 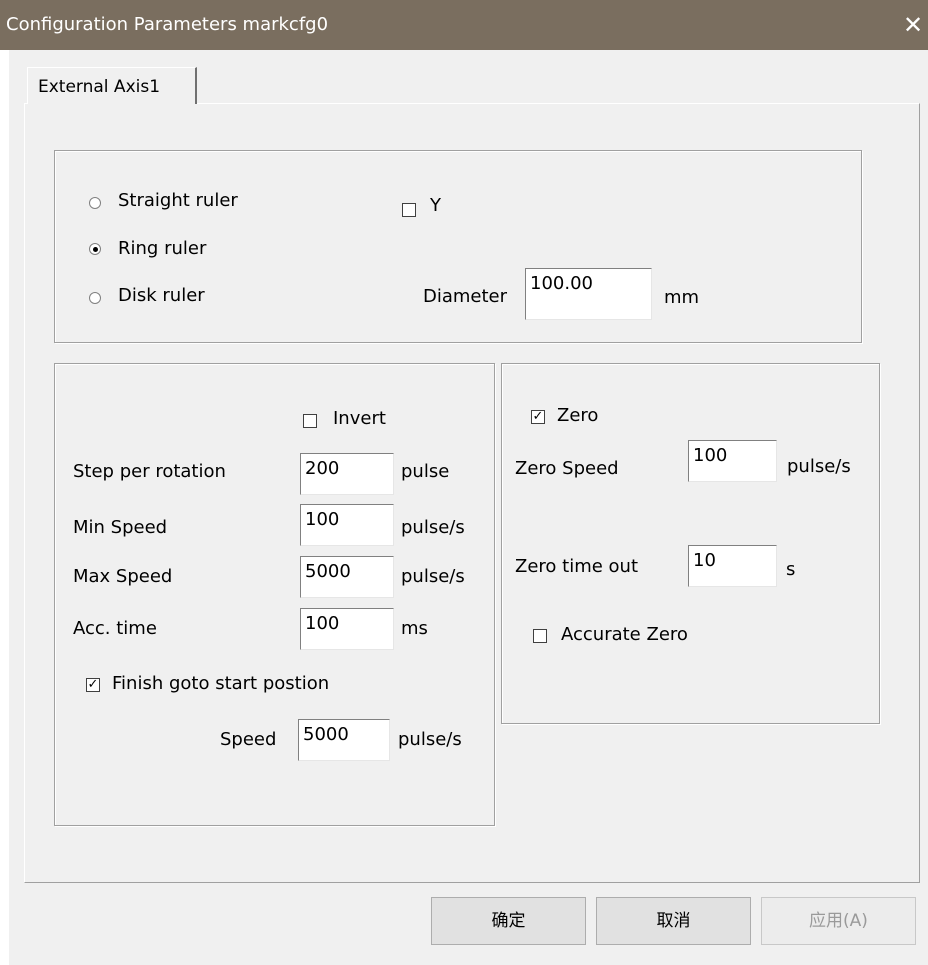 I want to click on speed-input: 5000, so click(x=344, y=740).